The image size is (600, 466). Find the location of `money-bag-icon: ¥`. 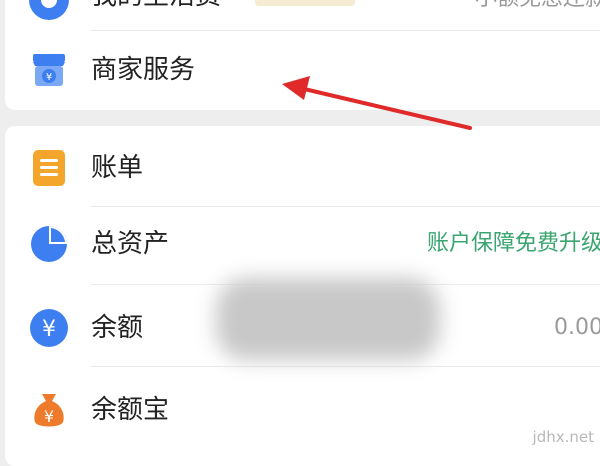

money-bag-icon: ¥ is located at coordinates (49, 410).